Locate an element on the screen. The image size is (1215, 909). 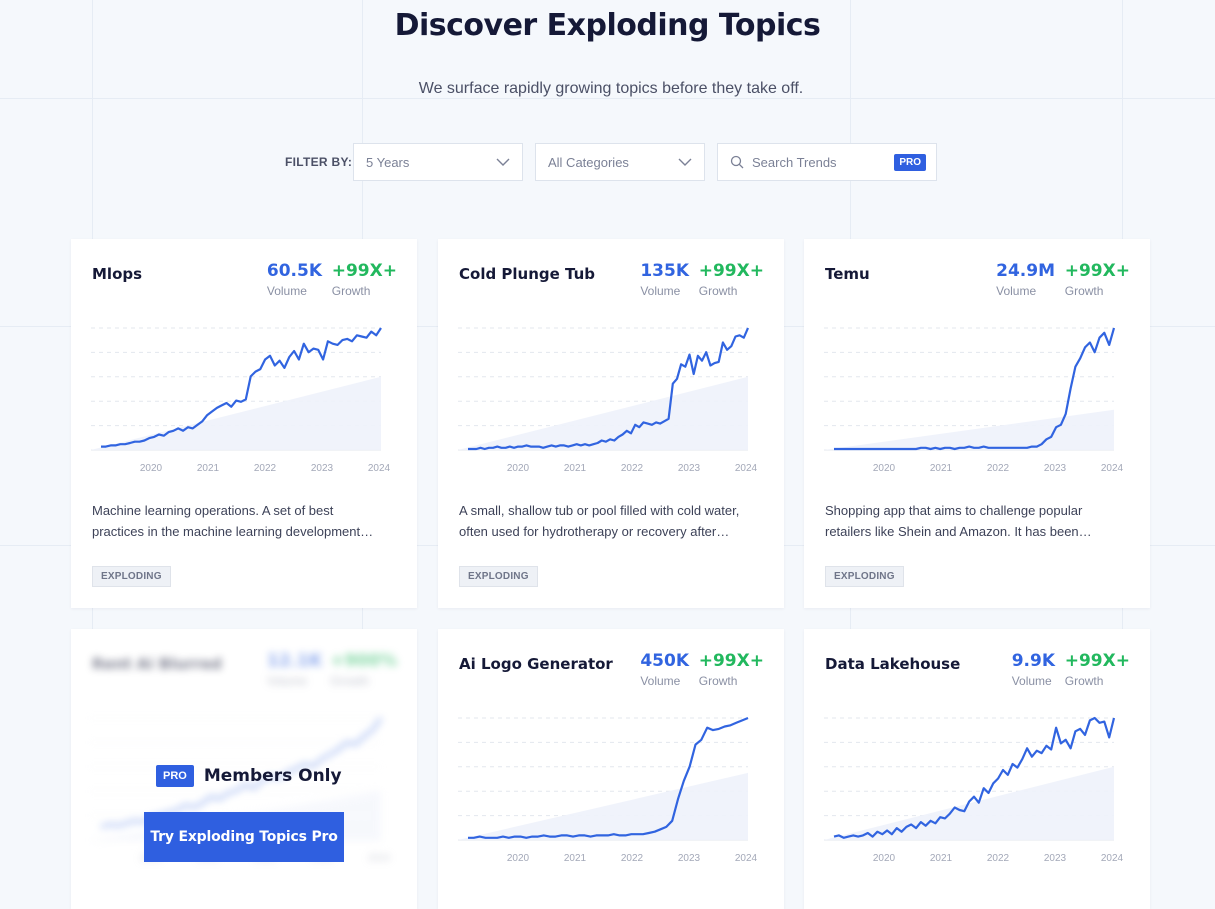
topic-name: Temu is located at coordinates (847, 274).